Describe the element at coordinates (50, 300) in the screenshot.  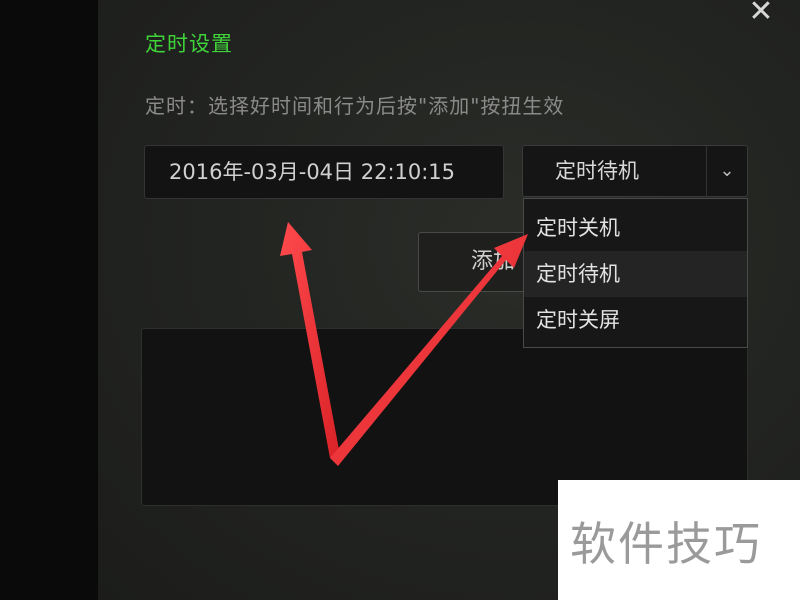
I see `background-window-strip` at that location.